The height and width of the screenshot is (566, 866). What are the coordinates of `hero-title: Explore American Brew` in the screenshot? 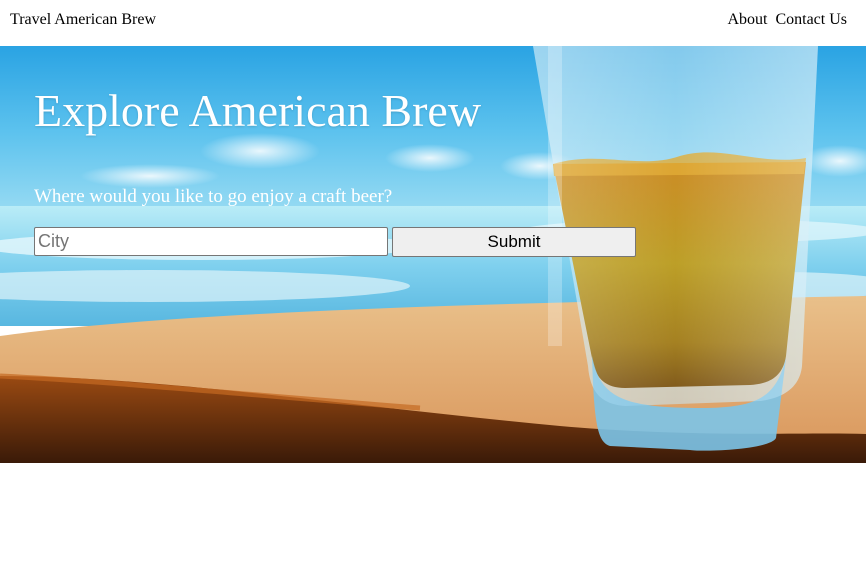 It's located at (258, 110).